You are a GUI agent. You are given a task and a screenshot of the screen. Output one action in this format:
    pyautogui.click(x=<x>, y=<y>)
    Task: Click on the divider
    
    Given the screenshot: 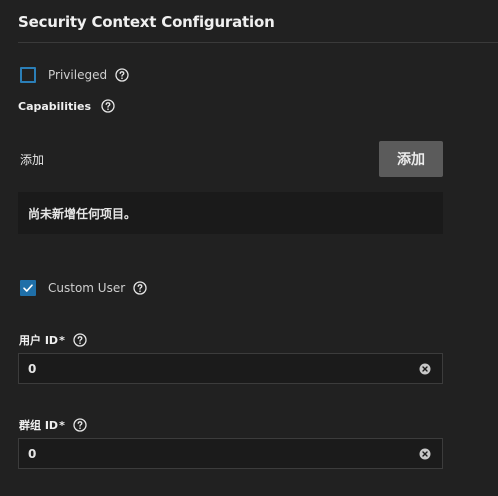 What is the action you would take?
    pyautogui.click(x=258, y=42)
    